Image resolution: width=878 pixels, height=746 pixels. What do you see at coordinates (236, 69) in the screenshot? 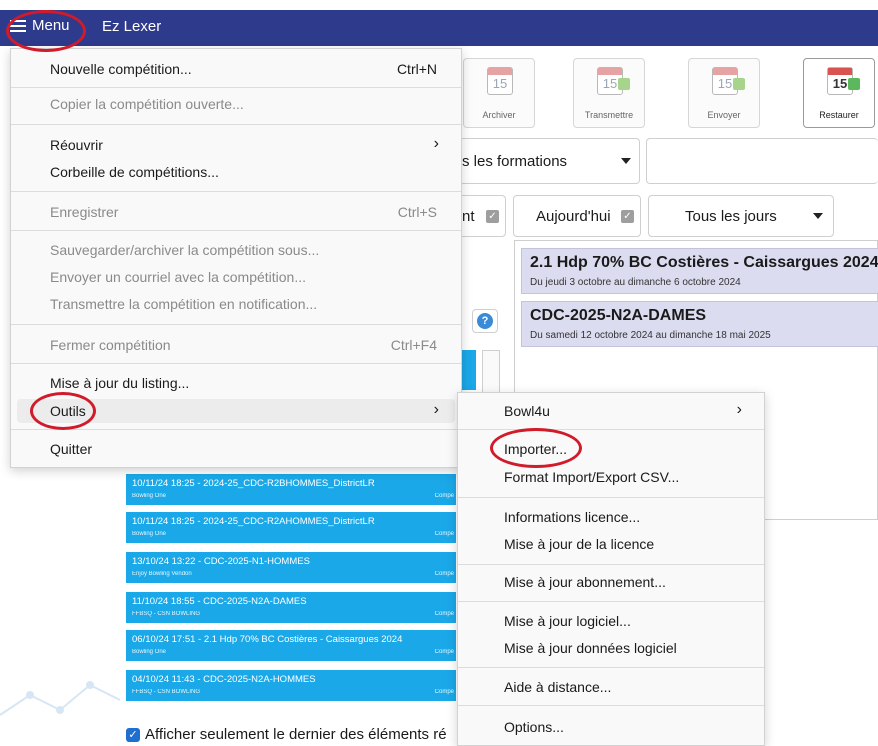
I see `menu-item-nouvelle-competition: Nouvelle compétition... Ctrl+N` at bounding box center [236, 69].